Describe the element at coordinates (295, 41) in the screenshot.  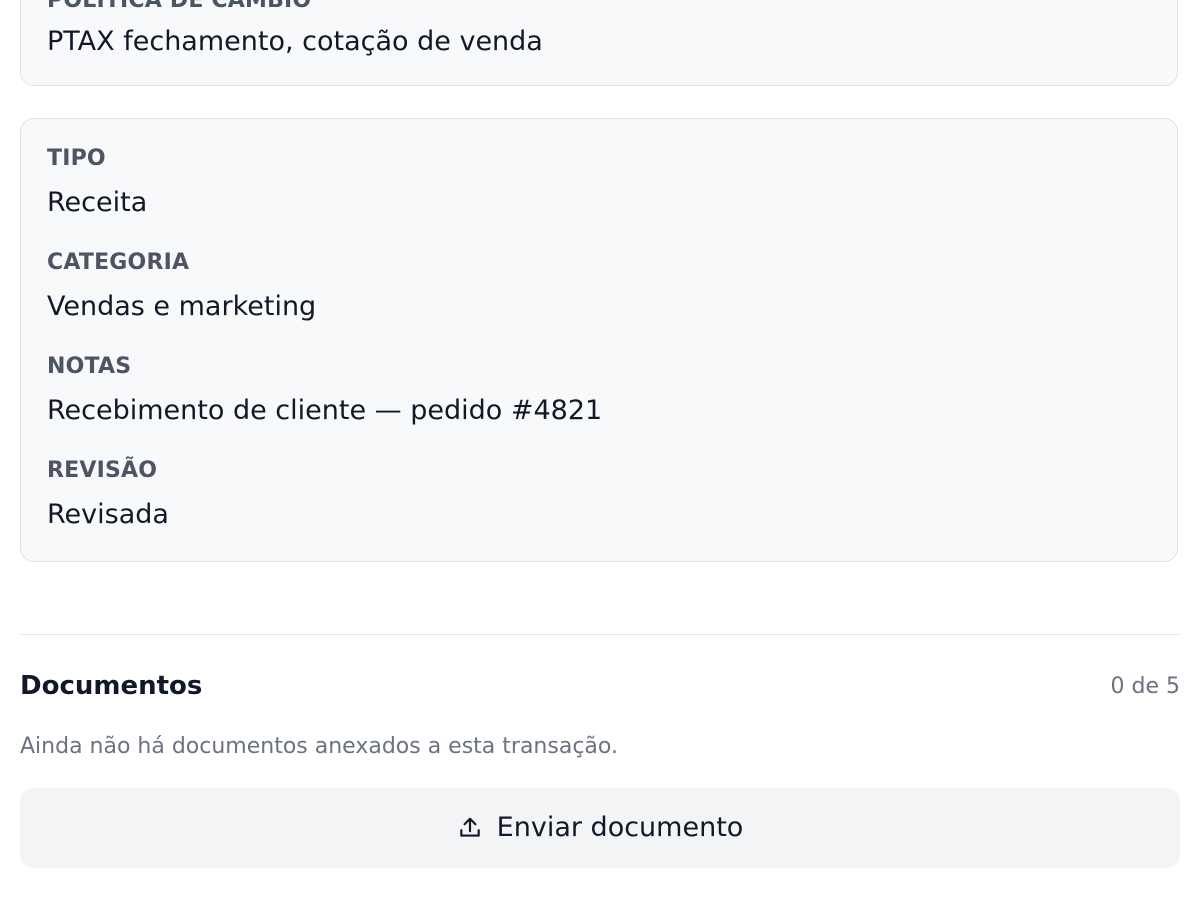
I see `exchange-policy-value: PTAX fechamento, cotação de venda` at that location.